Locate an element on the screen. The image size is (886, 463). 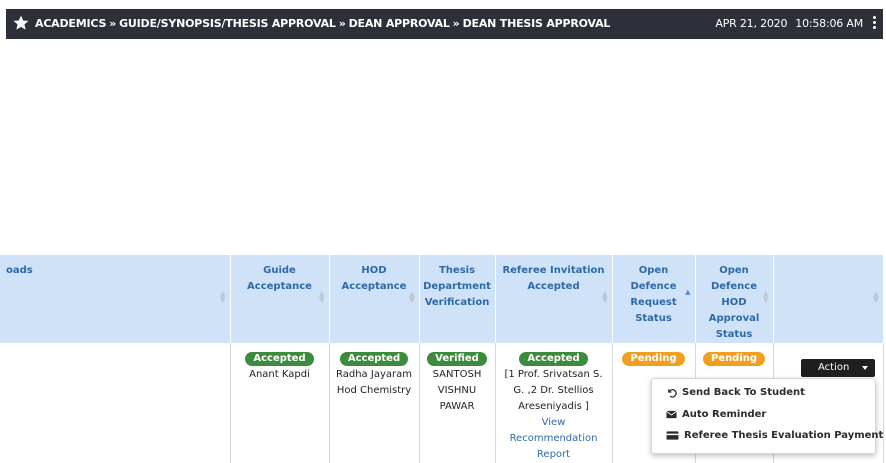
menu-item-referee-thesis-evaluation-payment: Referee Thesis Evaluation Payment is located at coordinates (774, 436).